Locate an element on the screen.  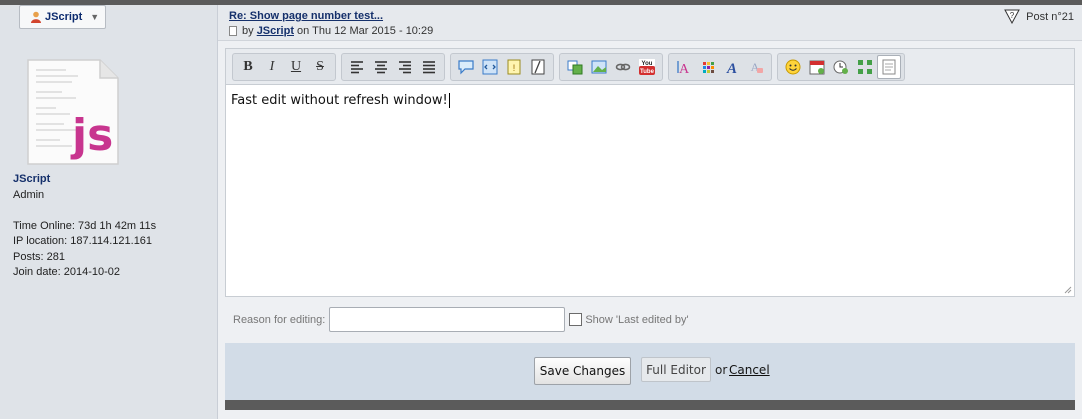
font-family-icon: A is located at coordinates (732, 67).